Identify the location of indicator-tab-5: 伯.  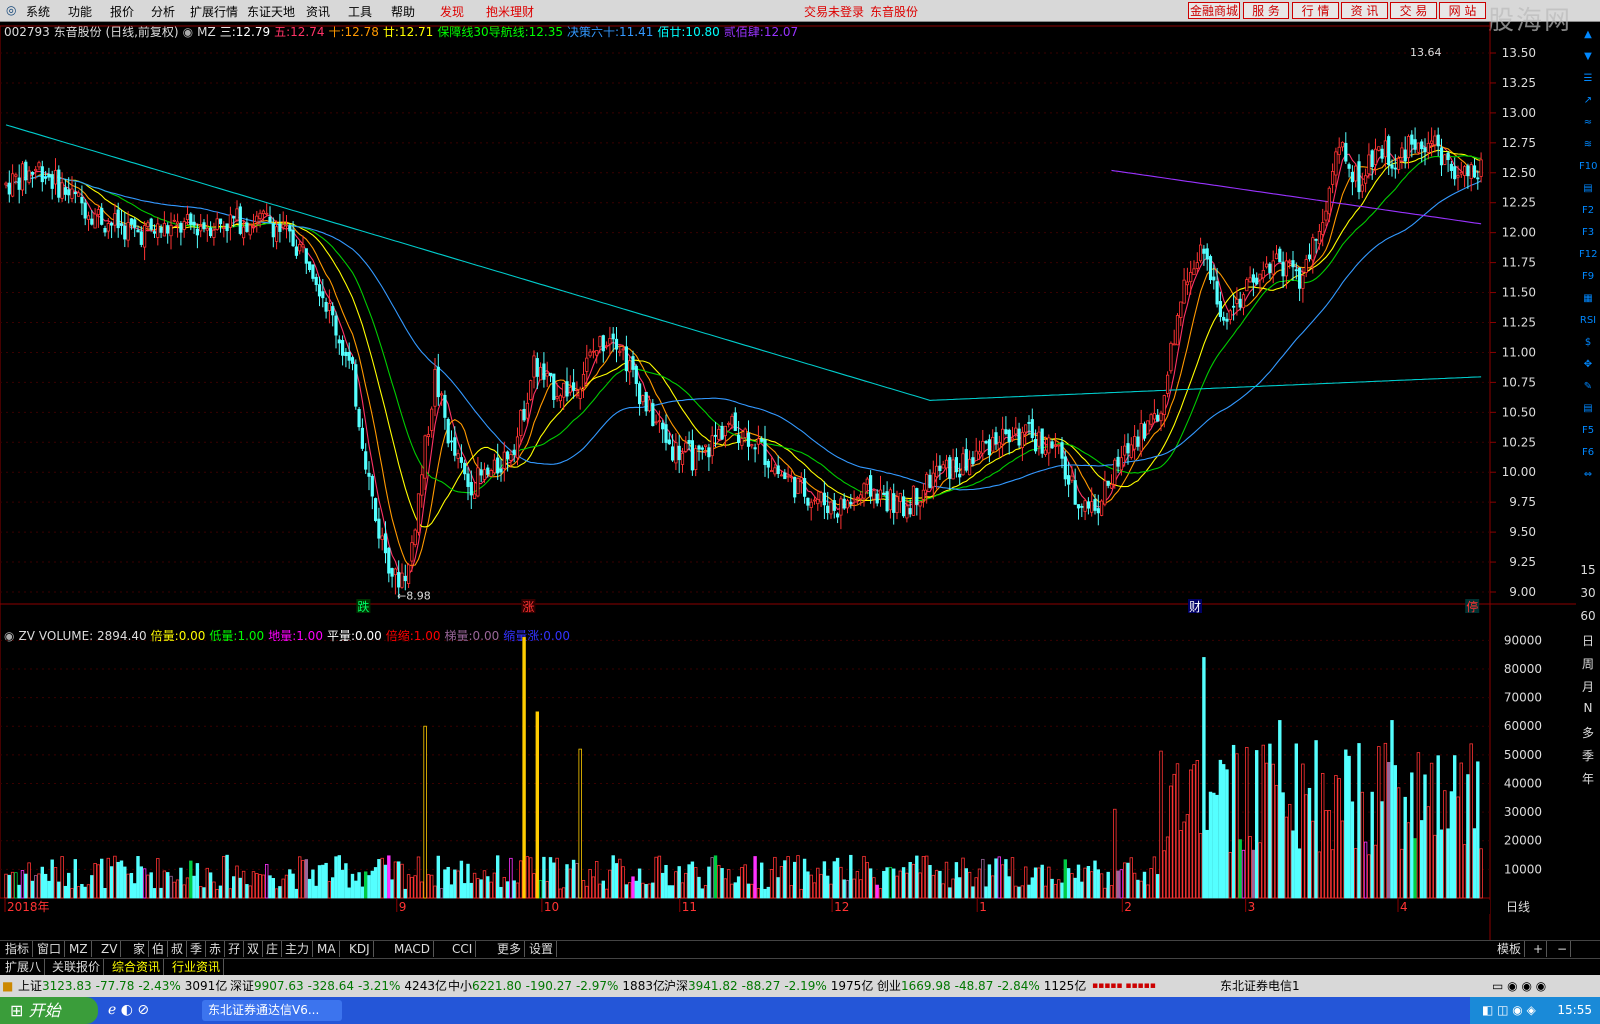
(159, 949).